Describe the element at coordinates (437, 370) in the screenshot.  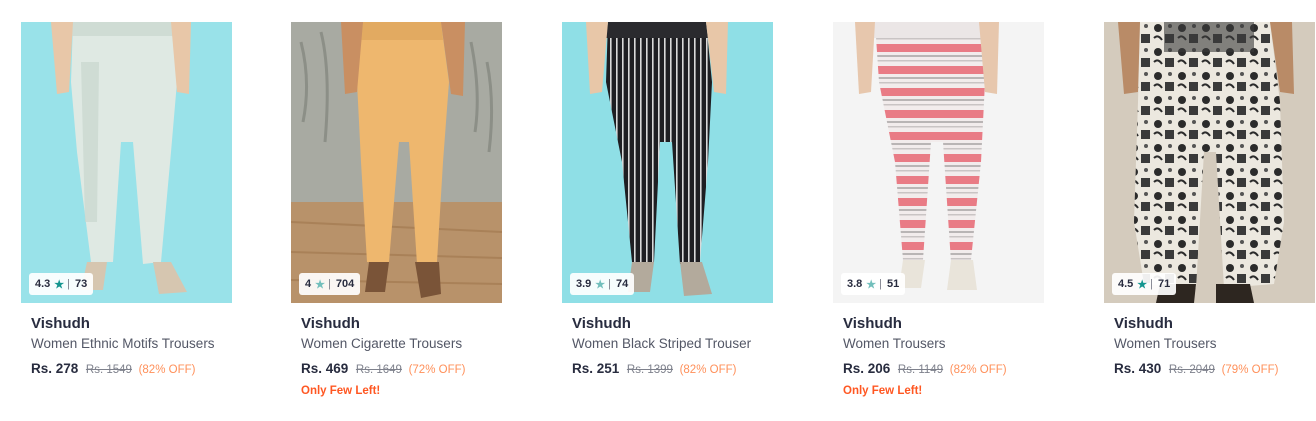
I see `product-discount: (72% OFF)` at that location.